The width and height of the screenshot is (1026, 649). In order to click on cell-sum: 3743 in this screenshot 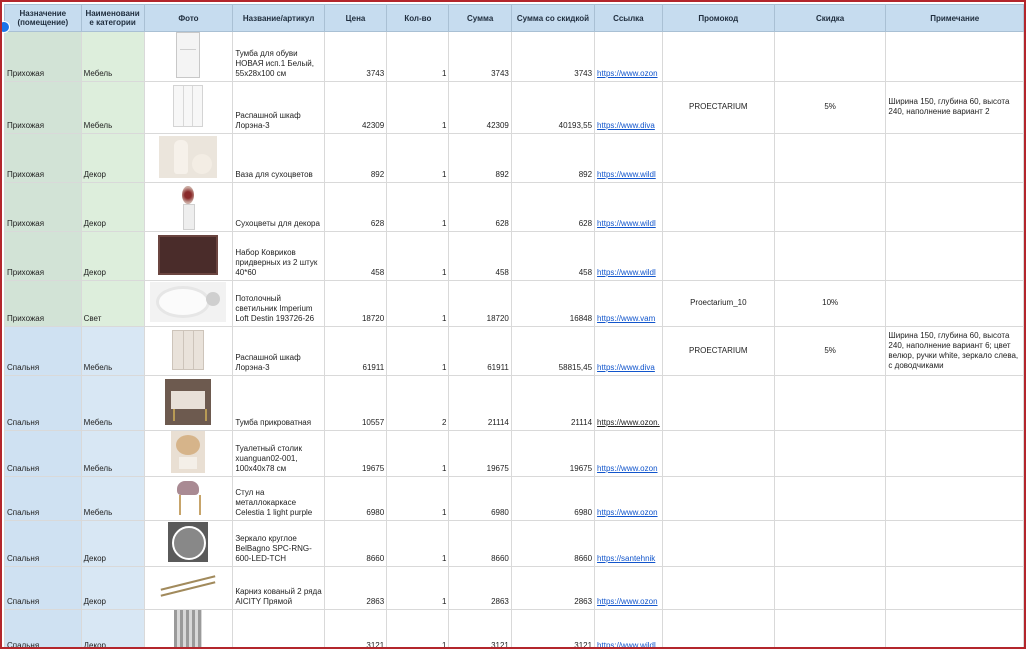, I will do `click(480, 56)`.